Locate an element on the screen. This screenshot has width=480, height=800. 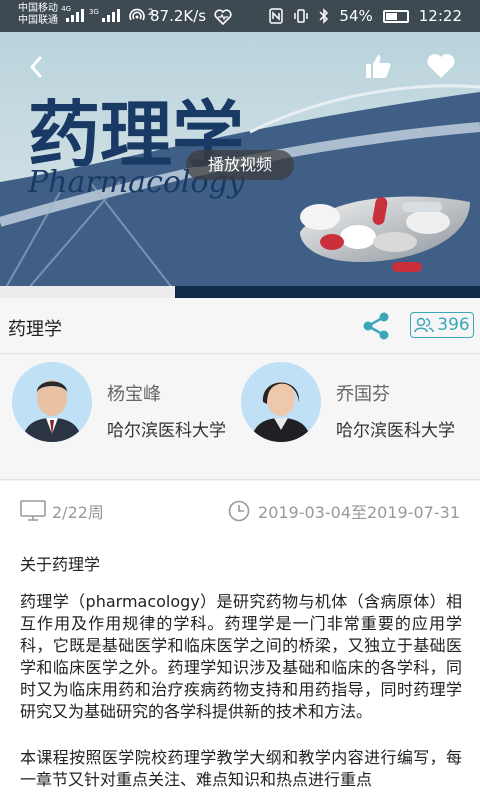
heart-favorite-icon is located at coordinates (441, 66).